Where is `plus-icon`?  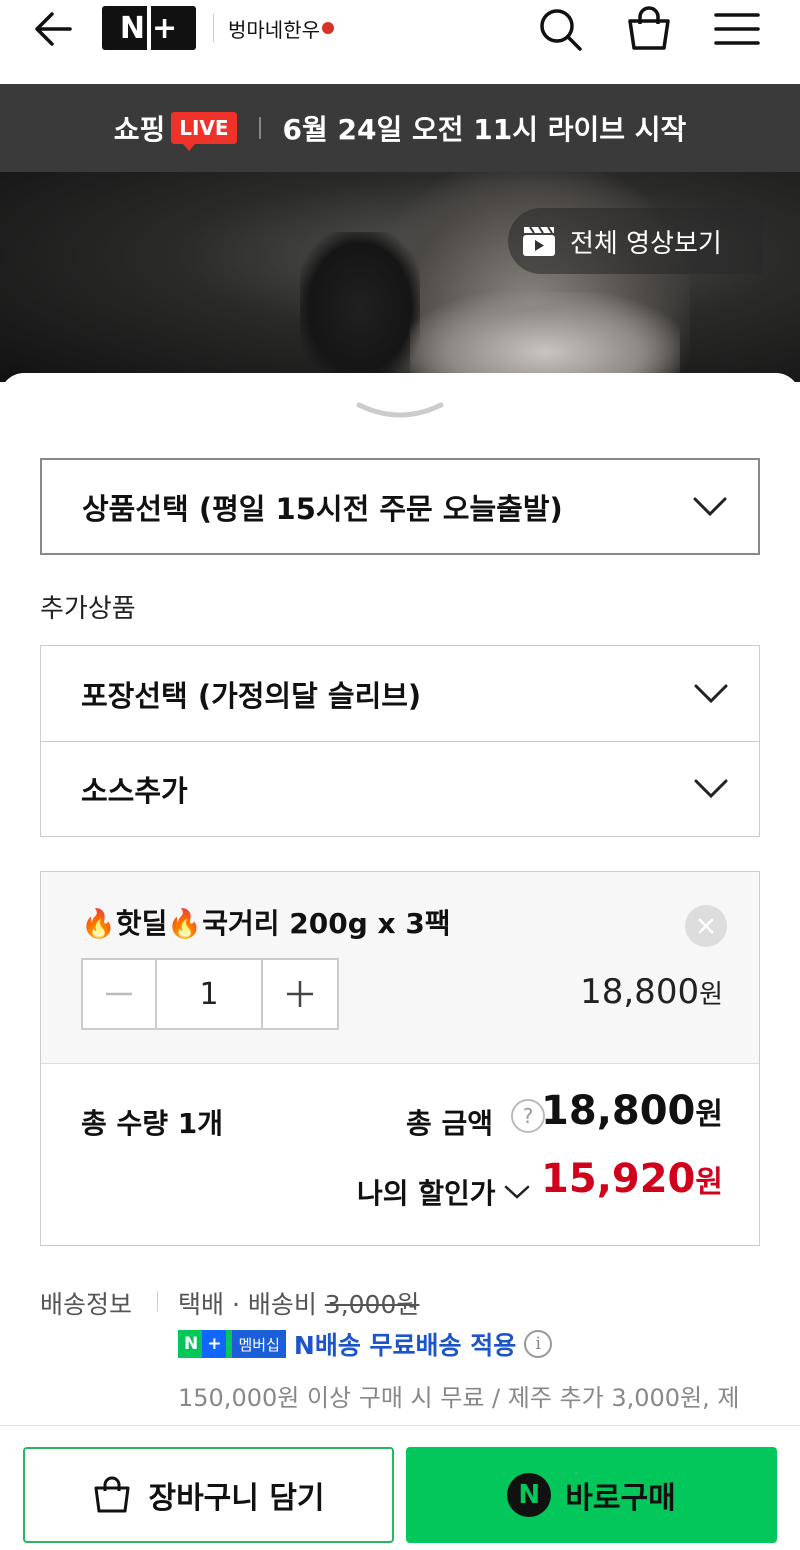 plus-icon is located at coordinates (300, 994).